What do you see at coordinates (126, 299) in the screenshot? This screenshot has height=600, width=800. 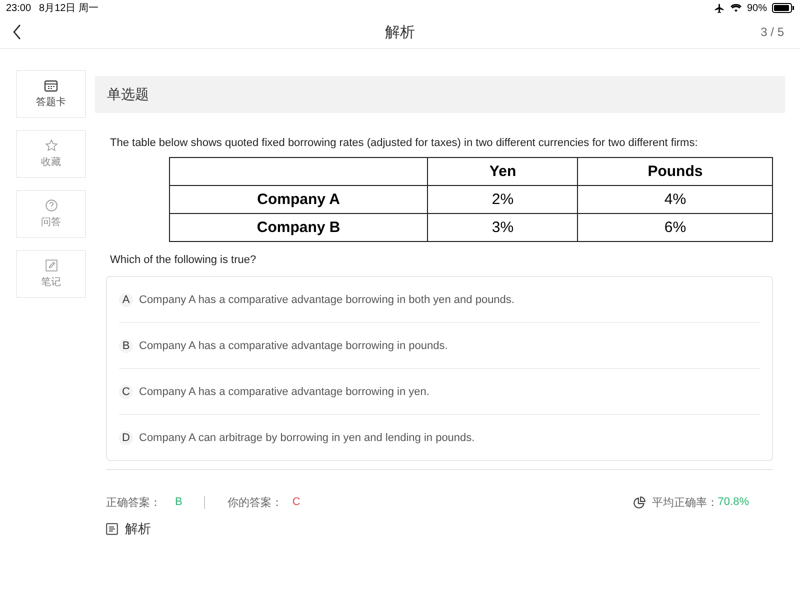 I see `option-letter: A` at bounding box center [126, 299].